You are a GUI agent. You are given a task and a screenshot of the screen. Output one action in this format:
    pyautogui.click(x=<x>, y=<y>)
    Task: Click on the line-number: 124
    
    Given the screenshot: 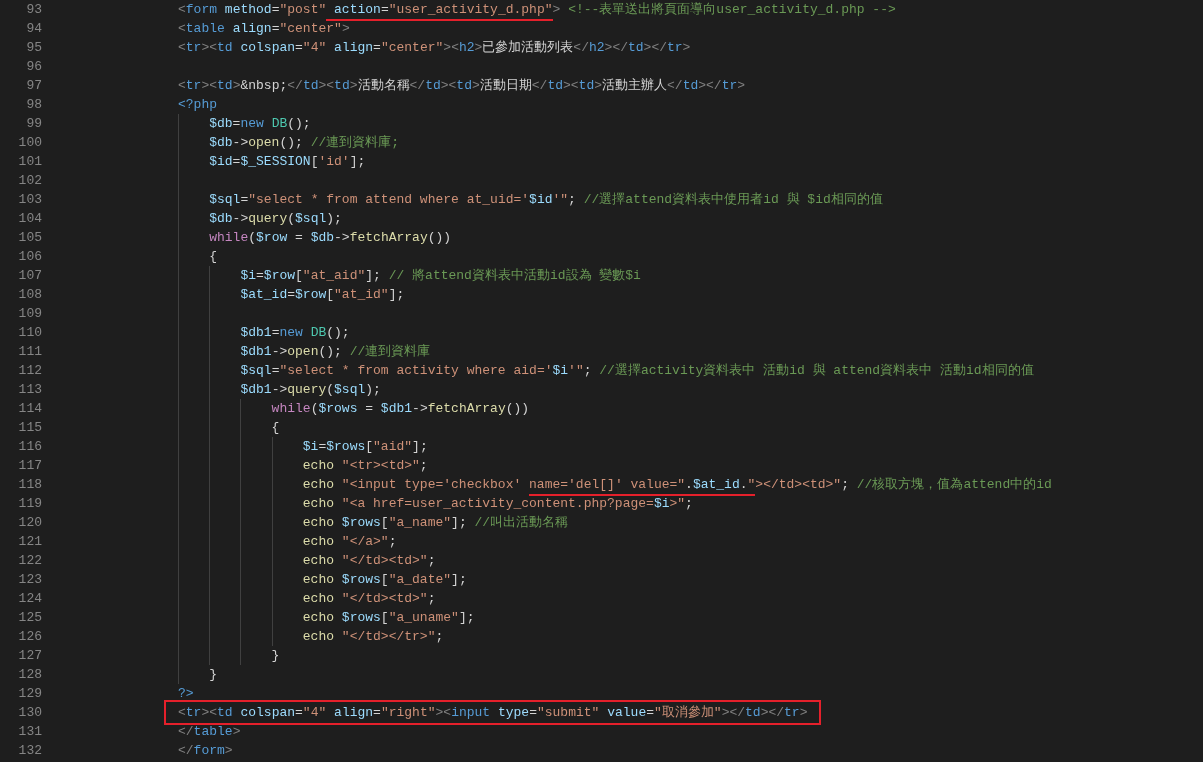 What is the action you would take?
    pyautogui.click(x=29, y=599)
    